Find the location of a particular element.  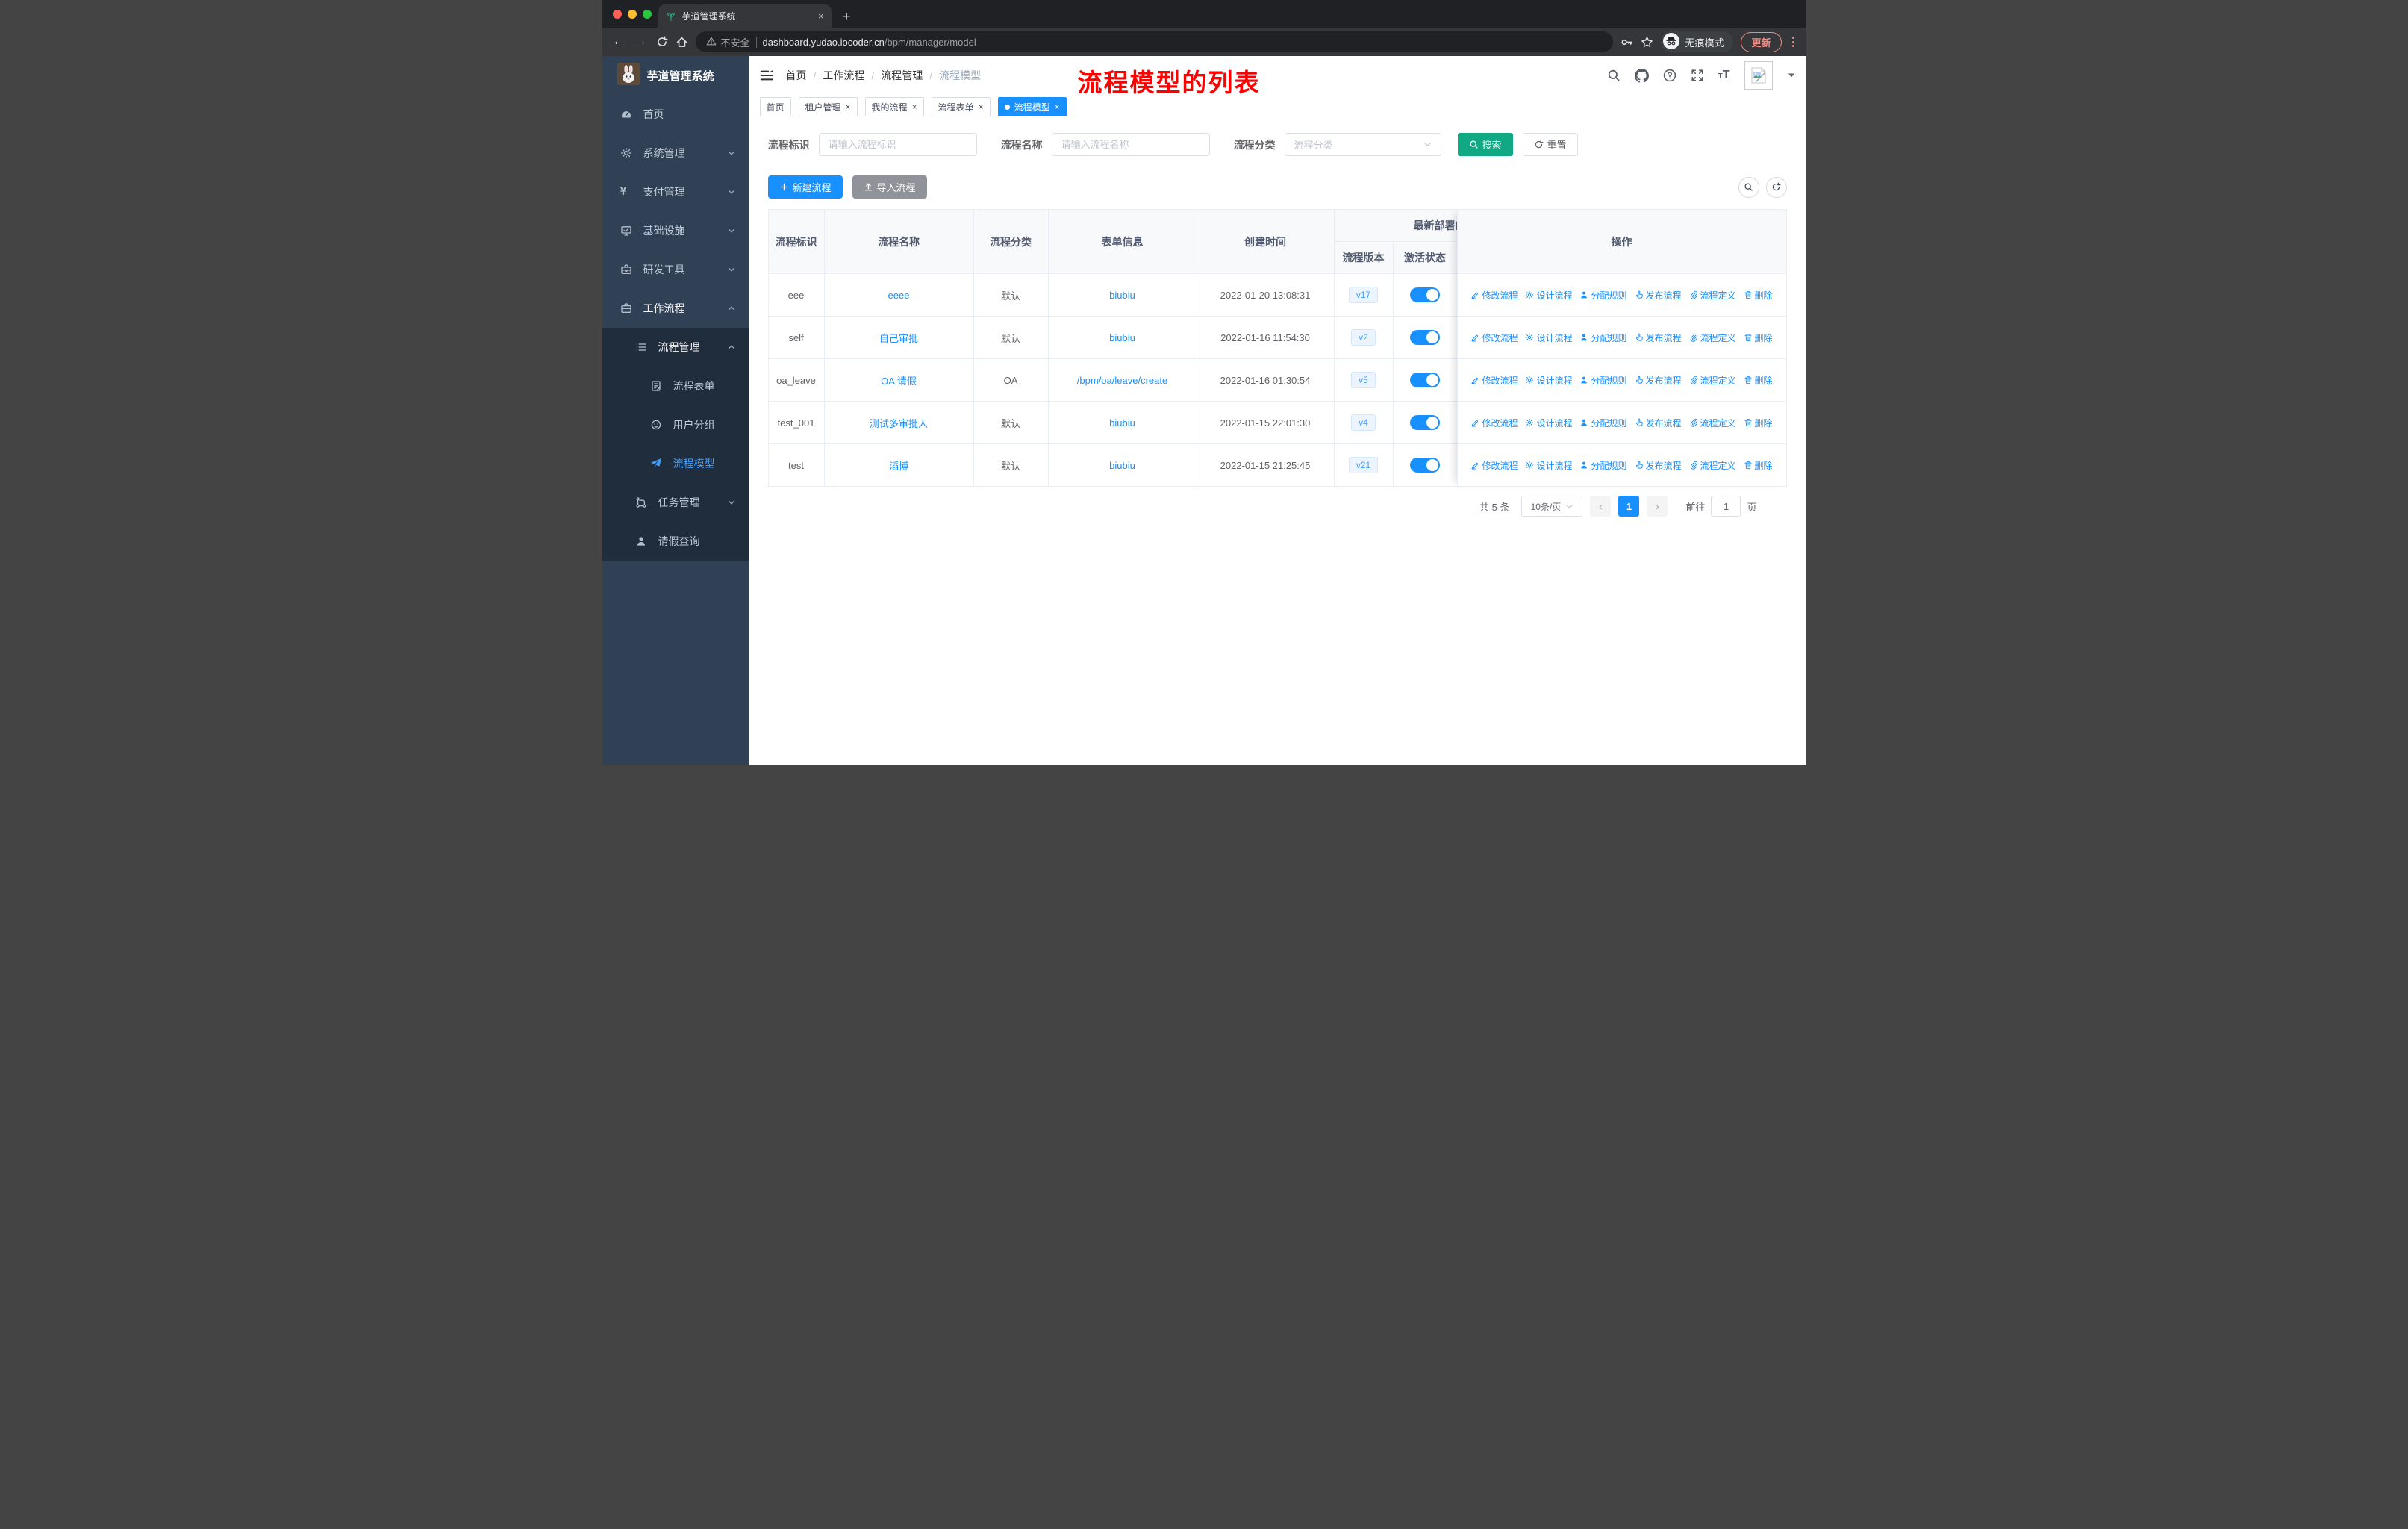

tag-流程模型: 流程模型 × is located at coordinates (1032, 107).